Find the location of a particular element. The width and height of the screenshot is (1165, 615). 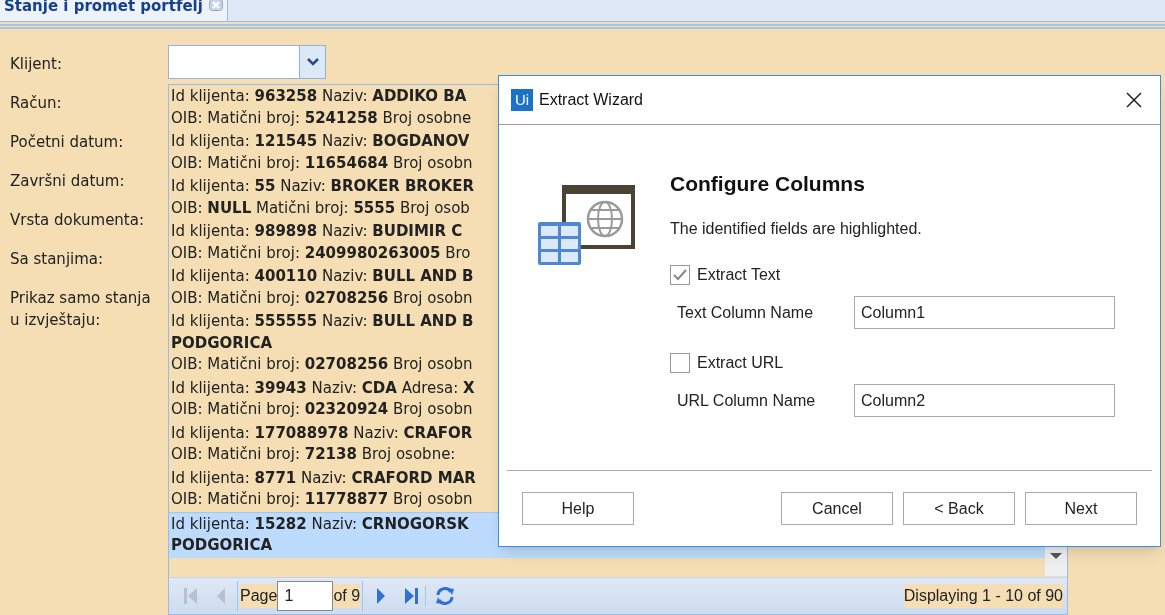

form-label: Početni datum: is located at coordinates (67, 142).